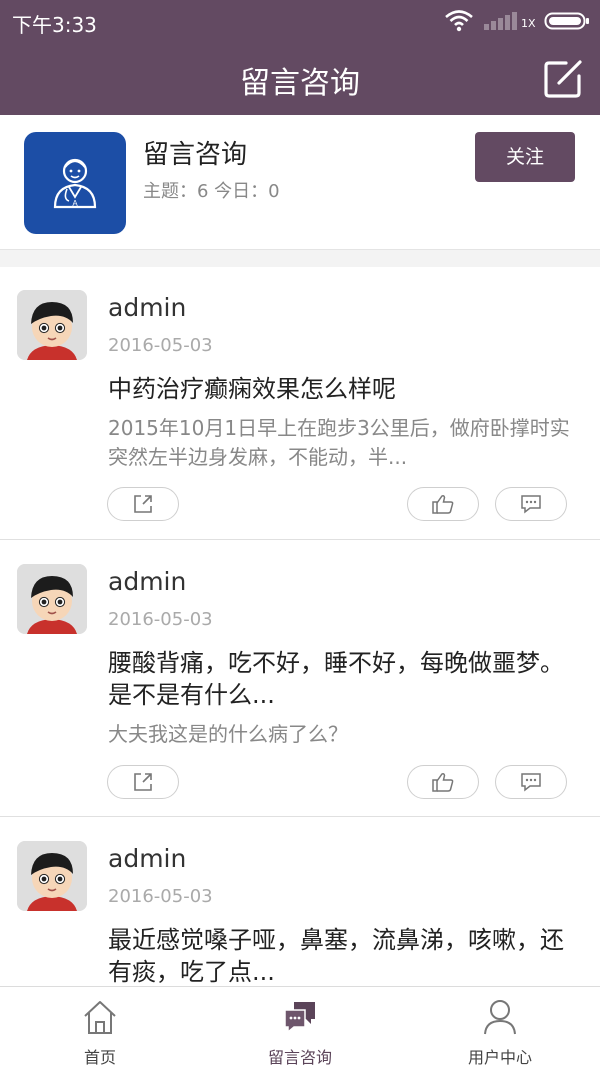  What do you see at coordinates (300, 258) in the screenshot?
I see `section-divider` at bounding box center [300, 258].